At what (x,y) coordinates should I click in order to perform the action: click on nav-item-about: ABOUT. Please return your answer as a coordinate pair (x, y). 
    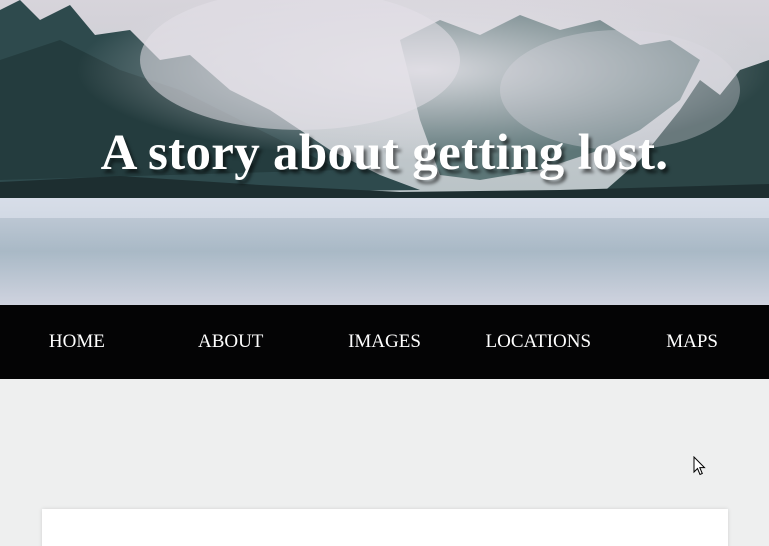
    Looking at the image, I should click on (231, 342).